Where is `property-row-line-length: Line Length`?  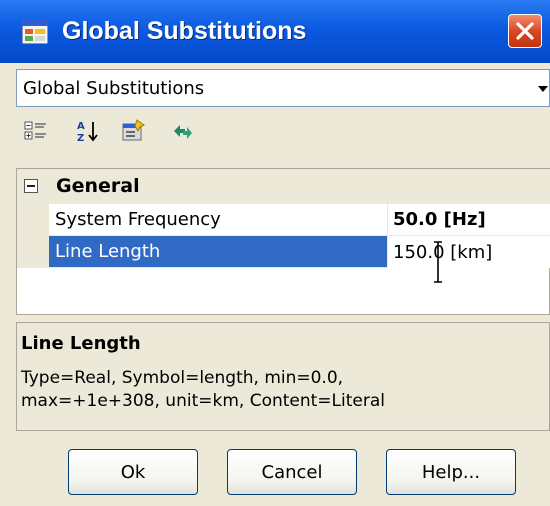
property-row-line-length: Line Length is located at coordinates (283, 252).